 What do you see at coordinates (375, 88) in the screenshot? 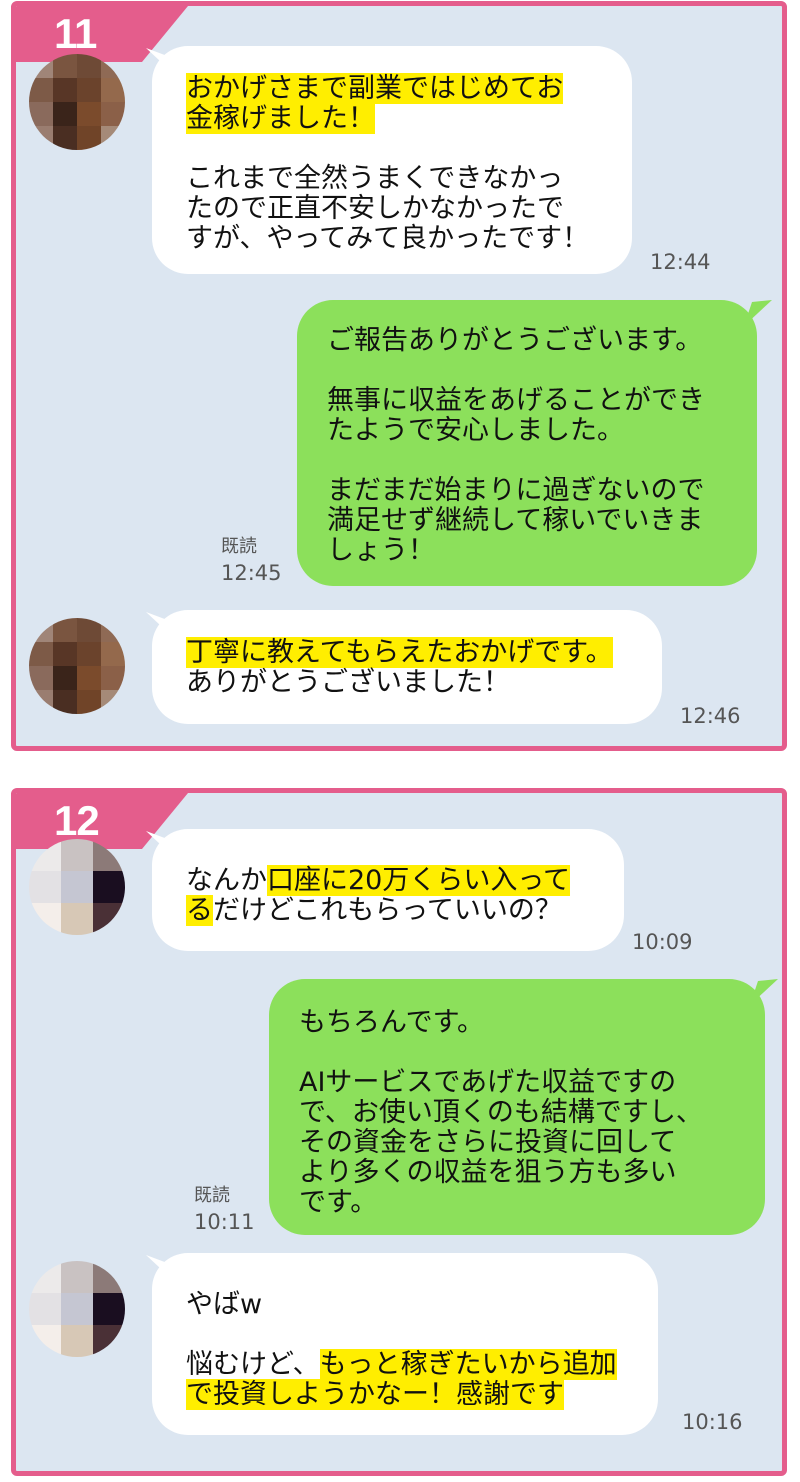
I see `message-line: おかげさまで副業ではじめてお` at bounding box center [375, 88].